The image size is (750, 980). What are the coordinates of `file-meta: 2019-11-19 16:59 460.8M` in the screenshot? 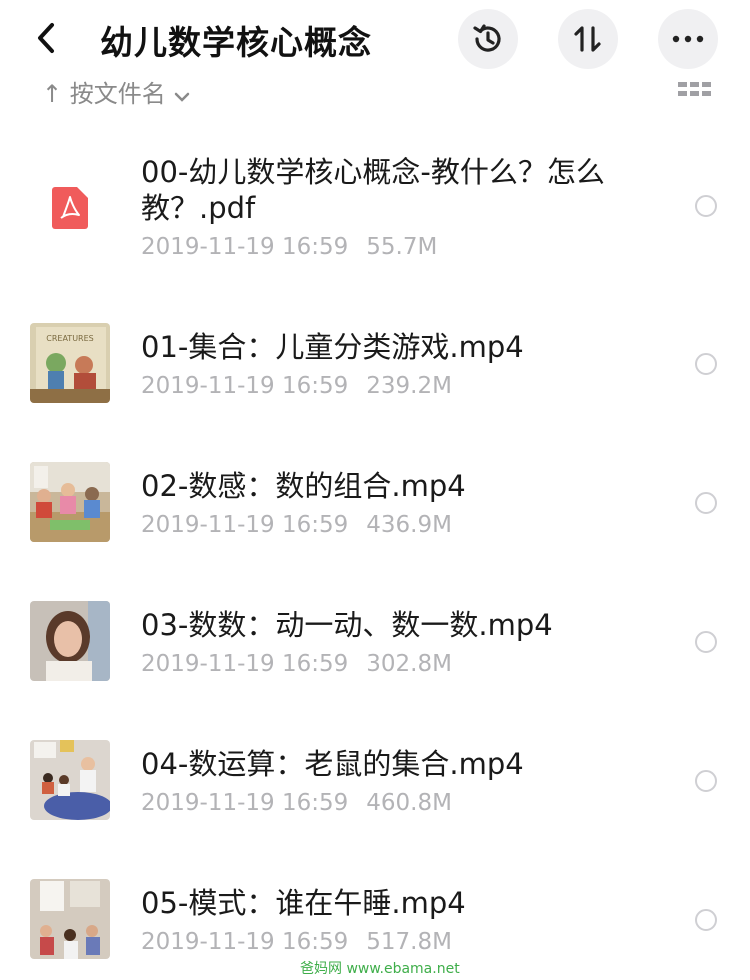 It's located at (296, 803).